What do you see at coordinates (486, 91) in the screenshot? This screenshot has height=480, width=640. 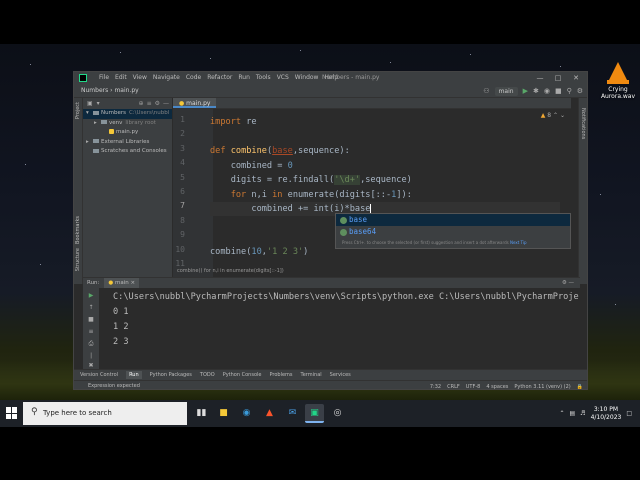 I see `user-icon: ⚇` at bounding box center [486, 91].